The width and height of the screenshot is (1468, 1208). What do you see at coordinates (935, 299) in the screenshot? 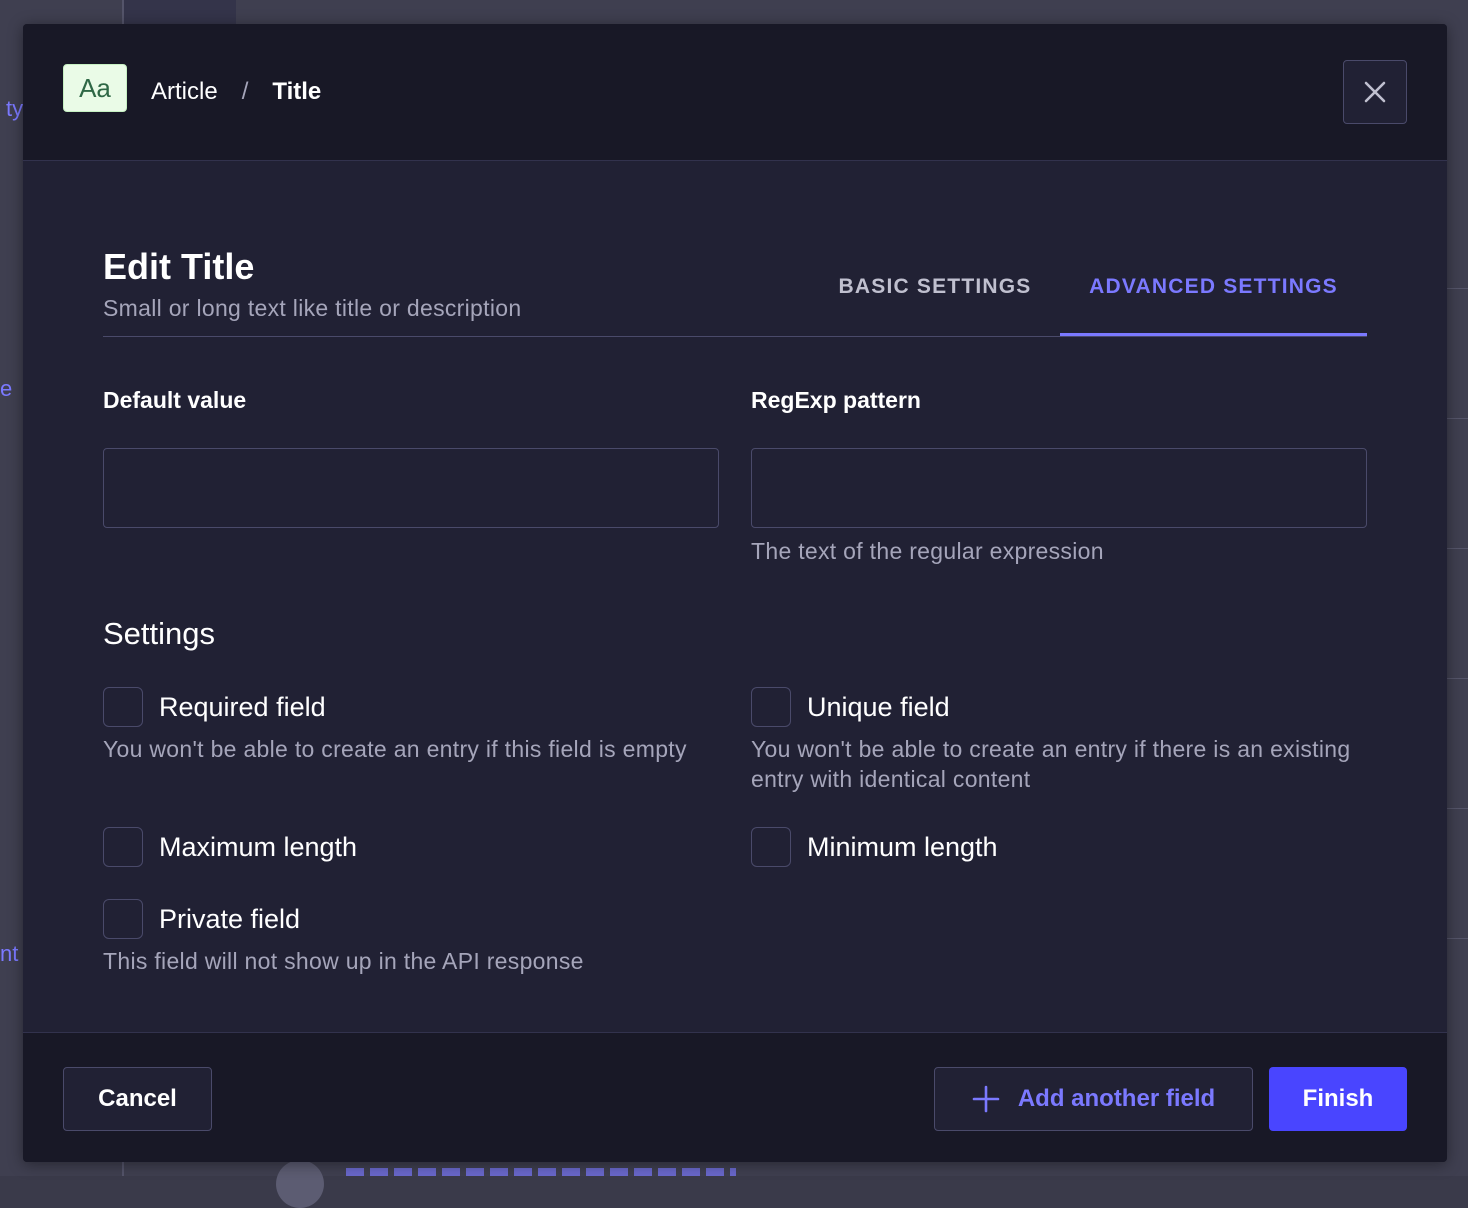
I see `tab-basic-settings: BASIC SETTINGS` at bounding box center [935, 299].